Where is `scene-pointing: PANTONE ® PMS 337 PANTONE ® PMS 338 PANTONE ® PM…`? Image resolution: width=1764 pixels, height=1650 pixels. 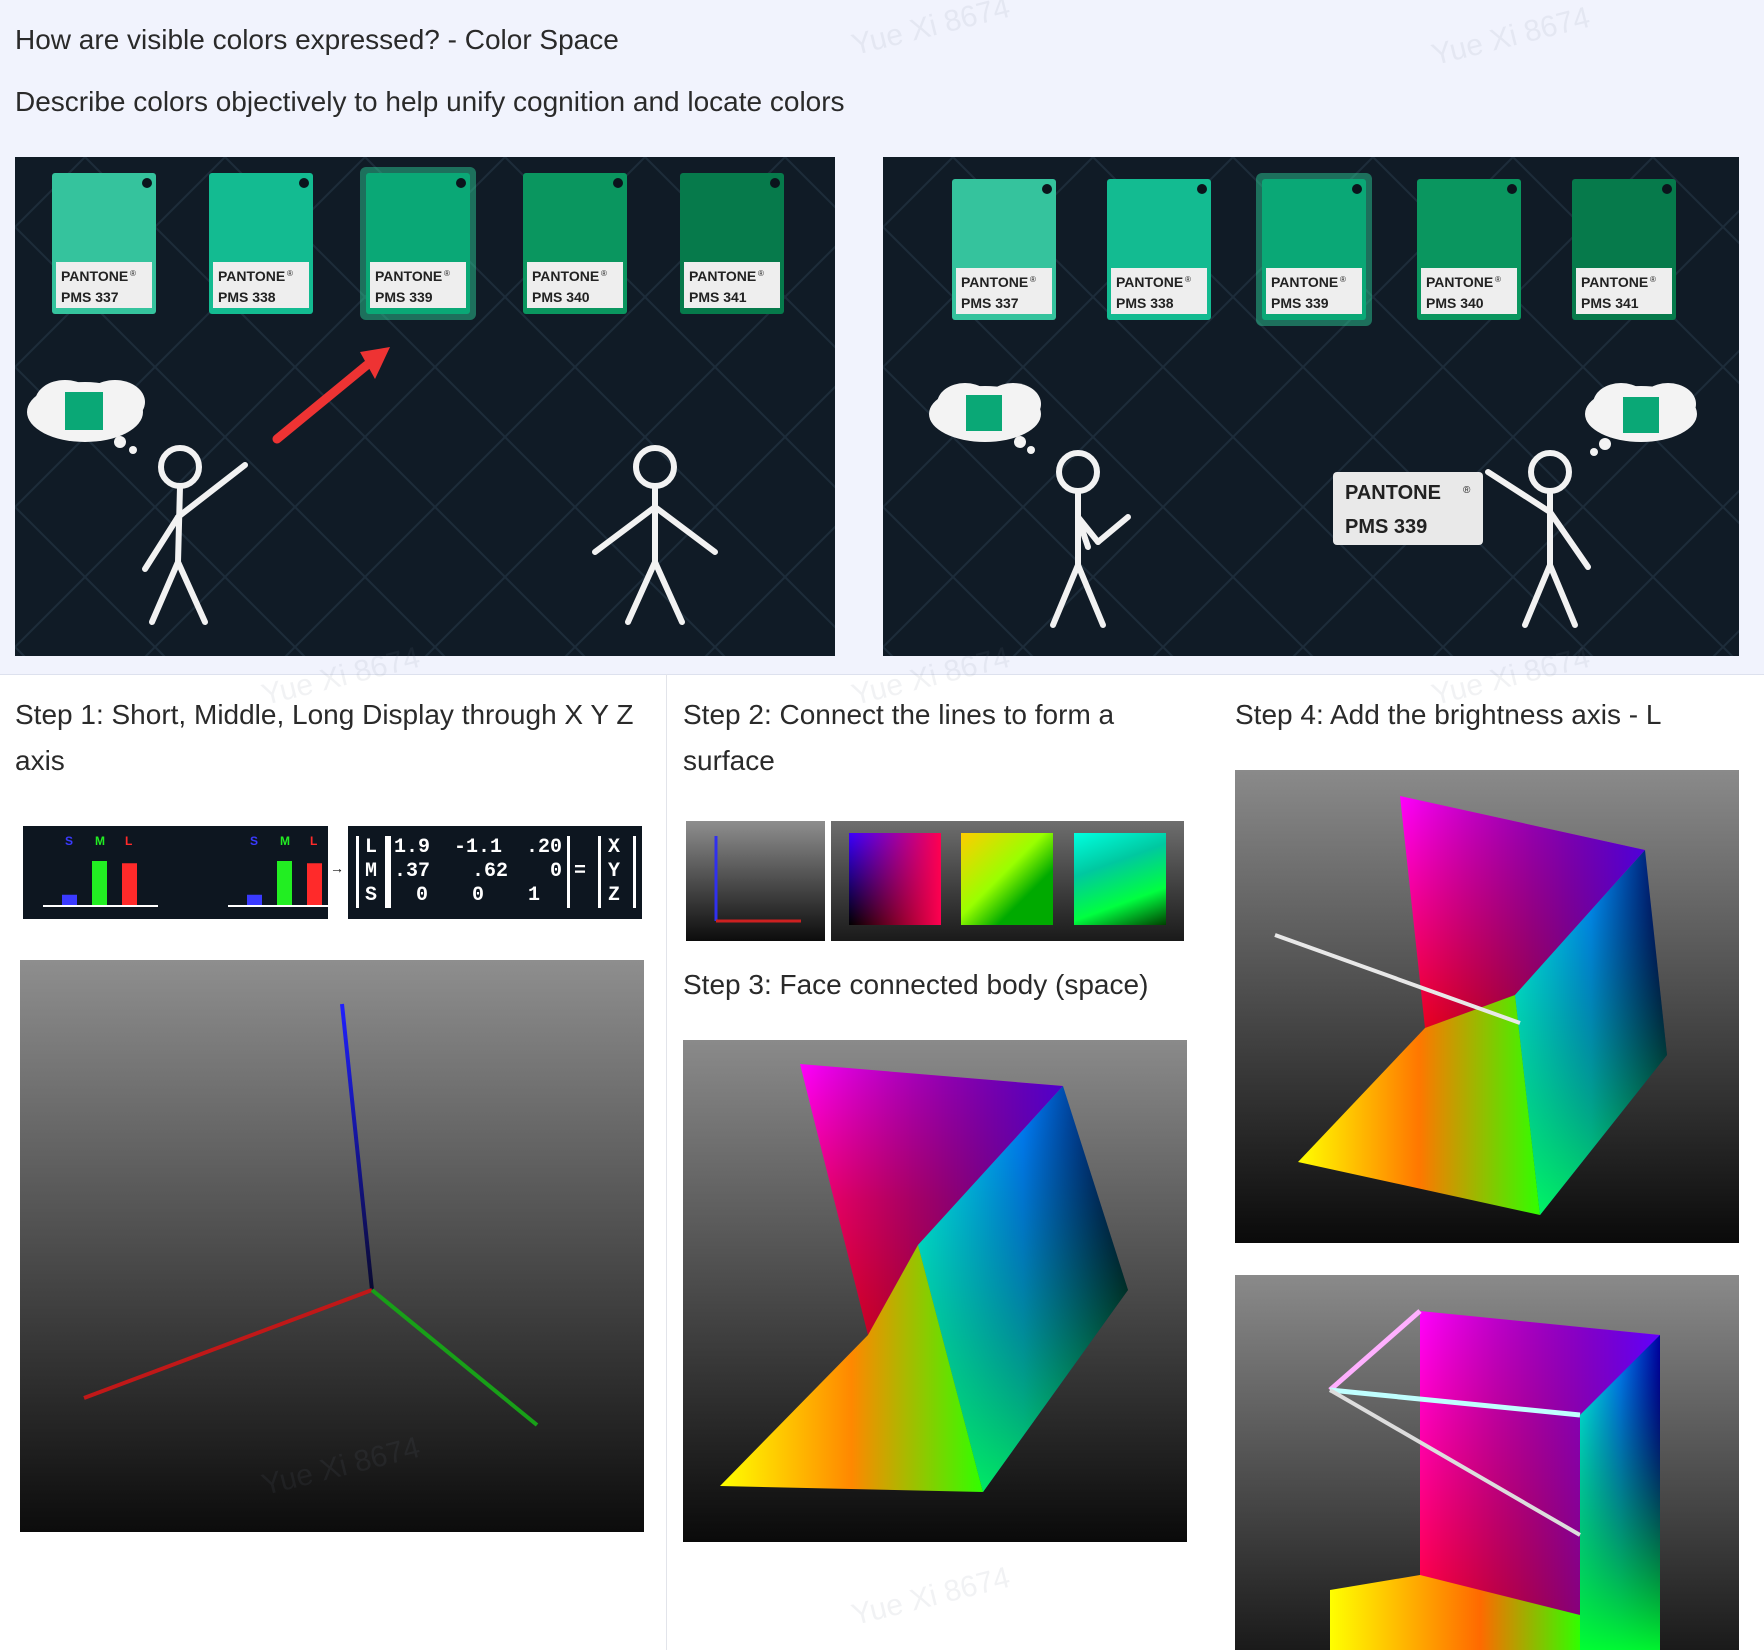 scene-pointing: PANTONE ® PMS 337 PANTONE ® PMS 338 PANTONE ® PM… is located at coordinates (425, 406).